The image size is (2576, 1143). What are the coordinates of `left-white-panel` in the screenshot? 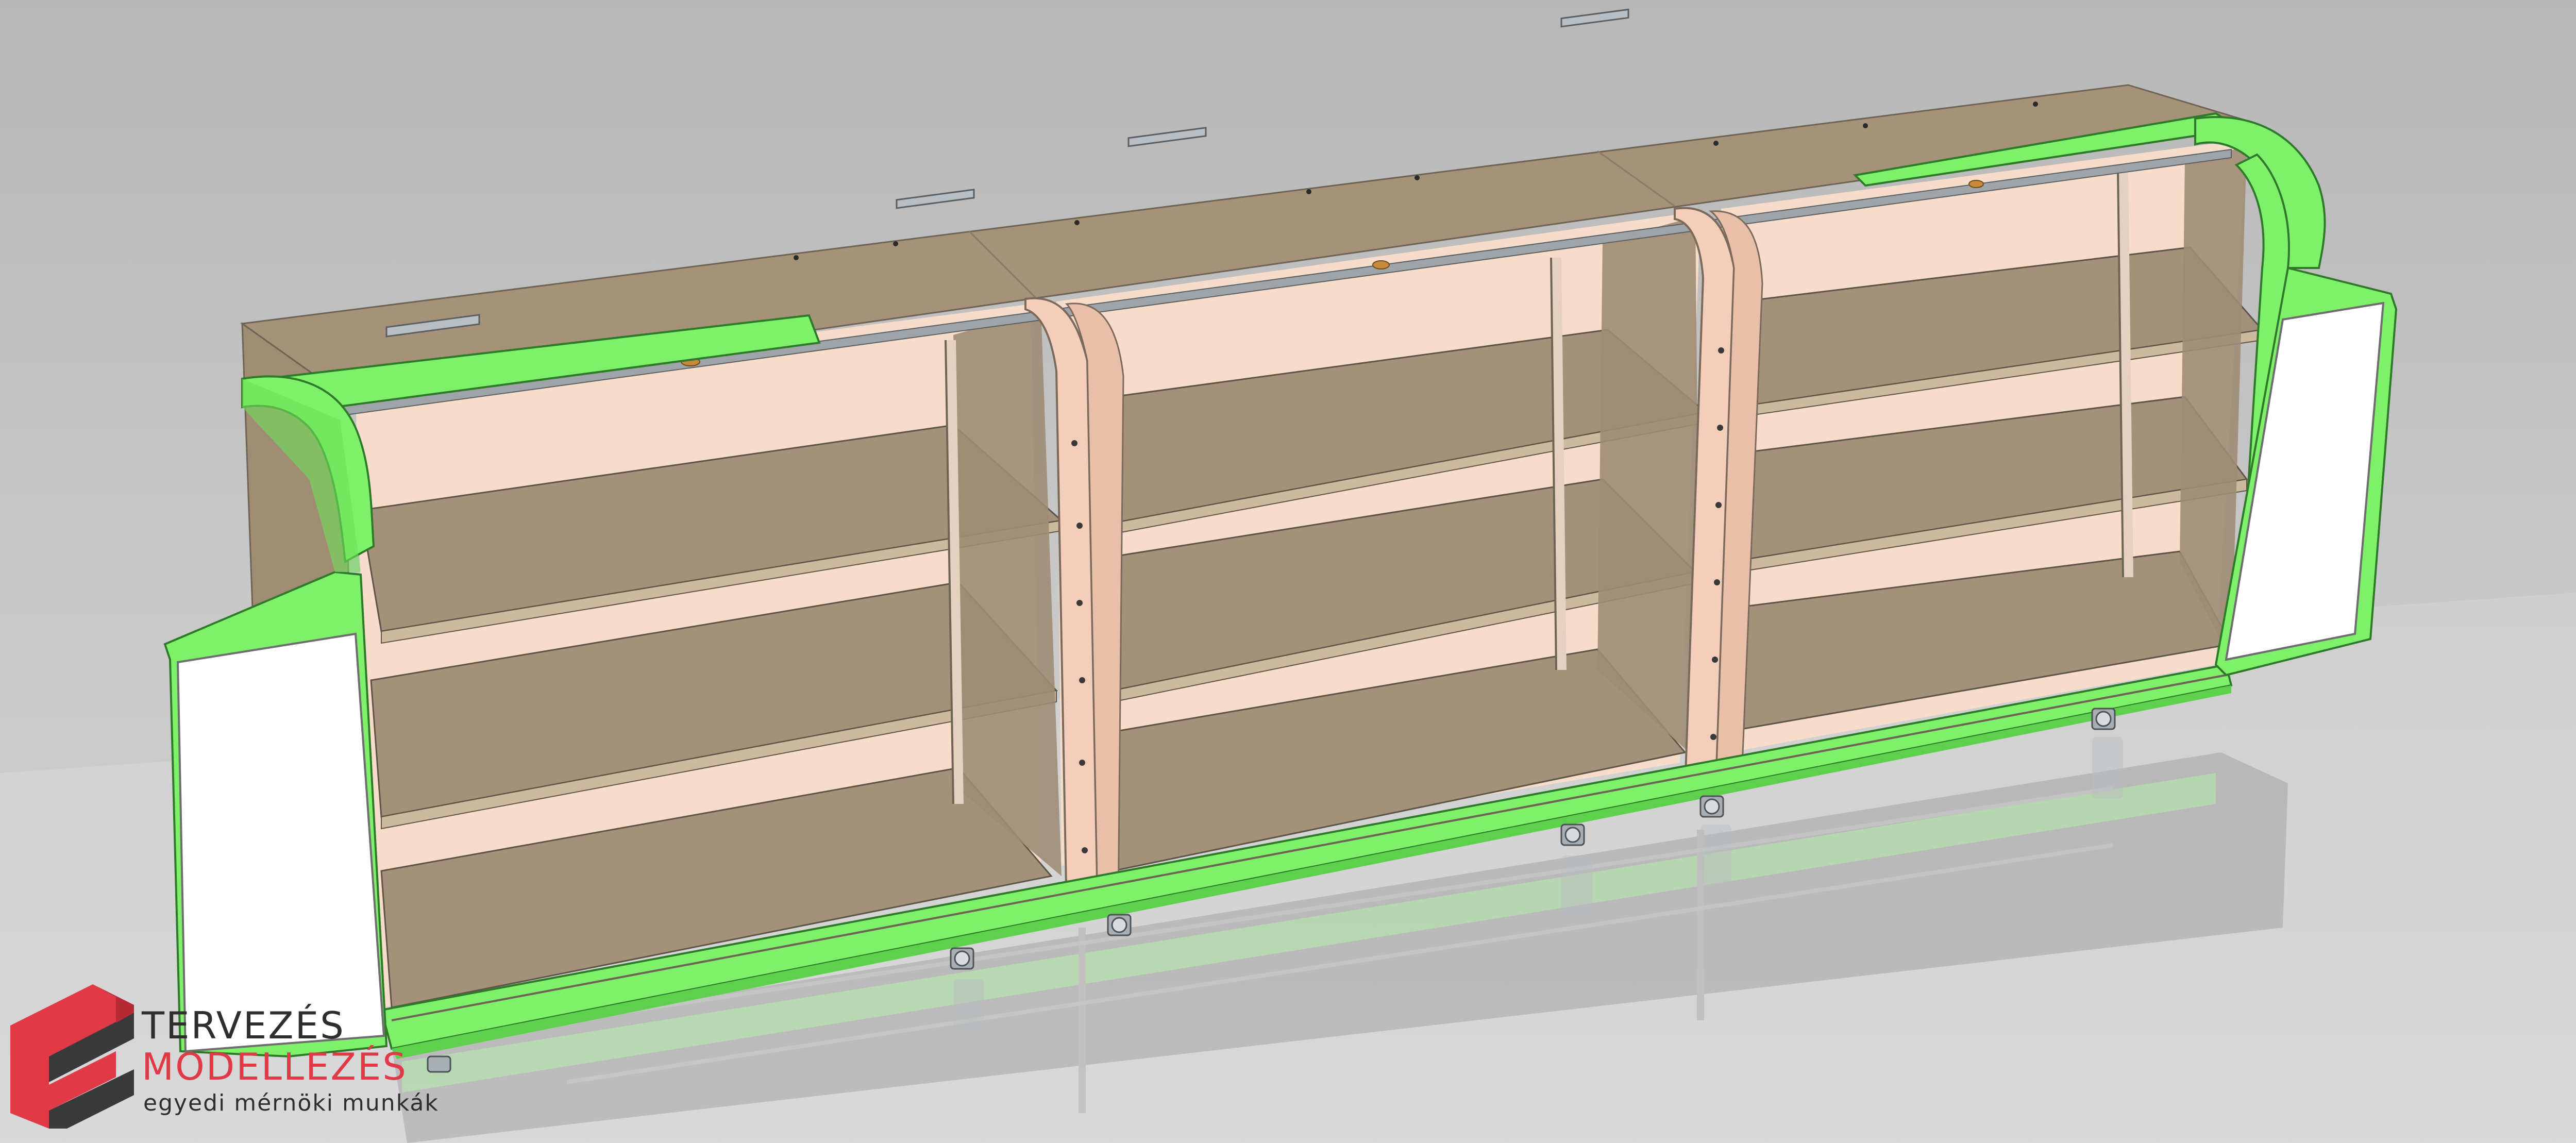 It's located at (280, 842).